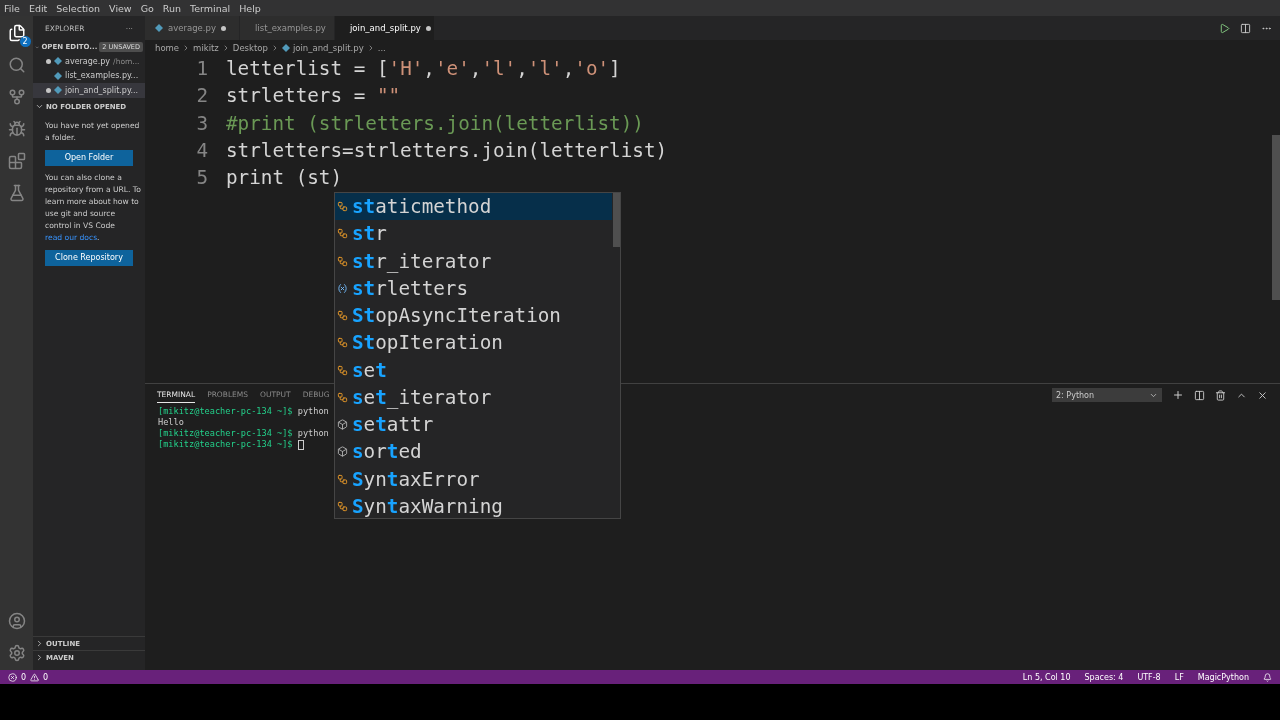 This screenshot has width=1280, height=720. I want to click on add-icon, so click(1178, 395).